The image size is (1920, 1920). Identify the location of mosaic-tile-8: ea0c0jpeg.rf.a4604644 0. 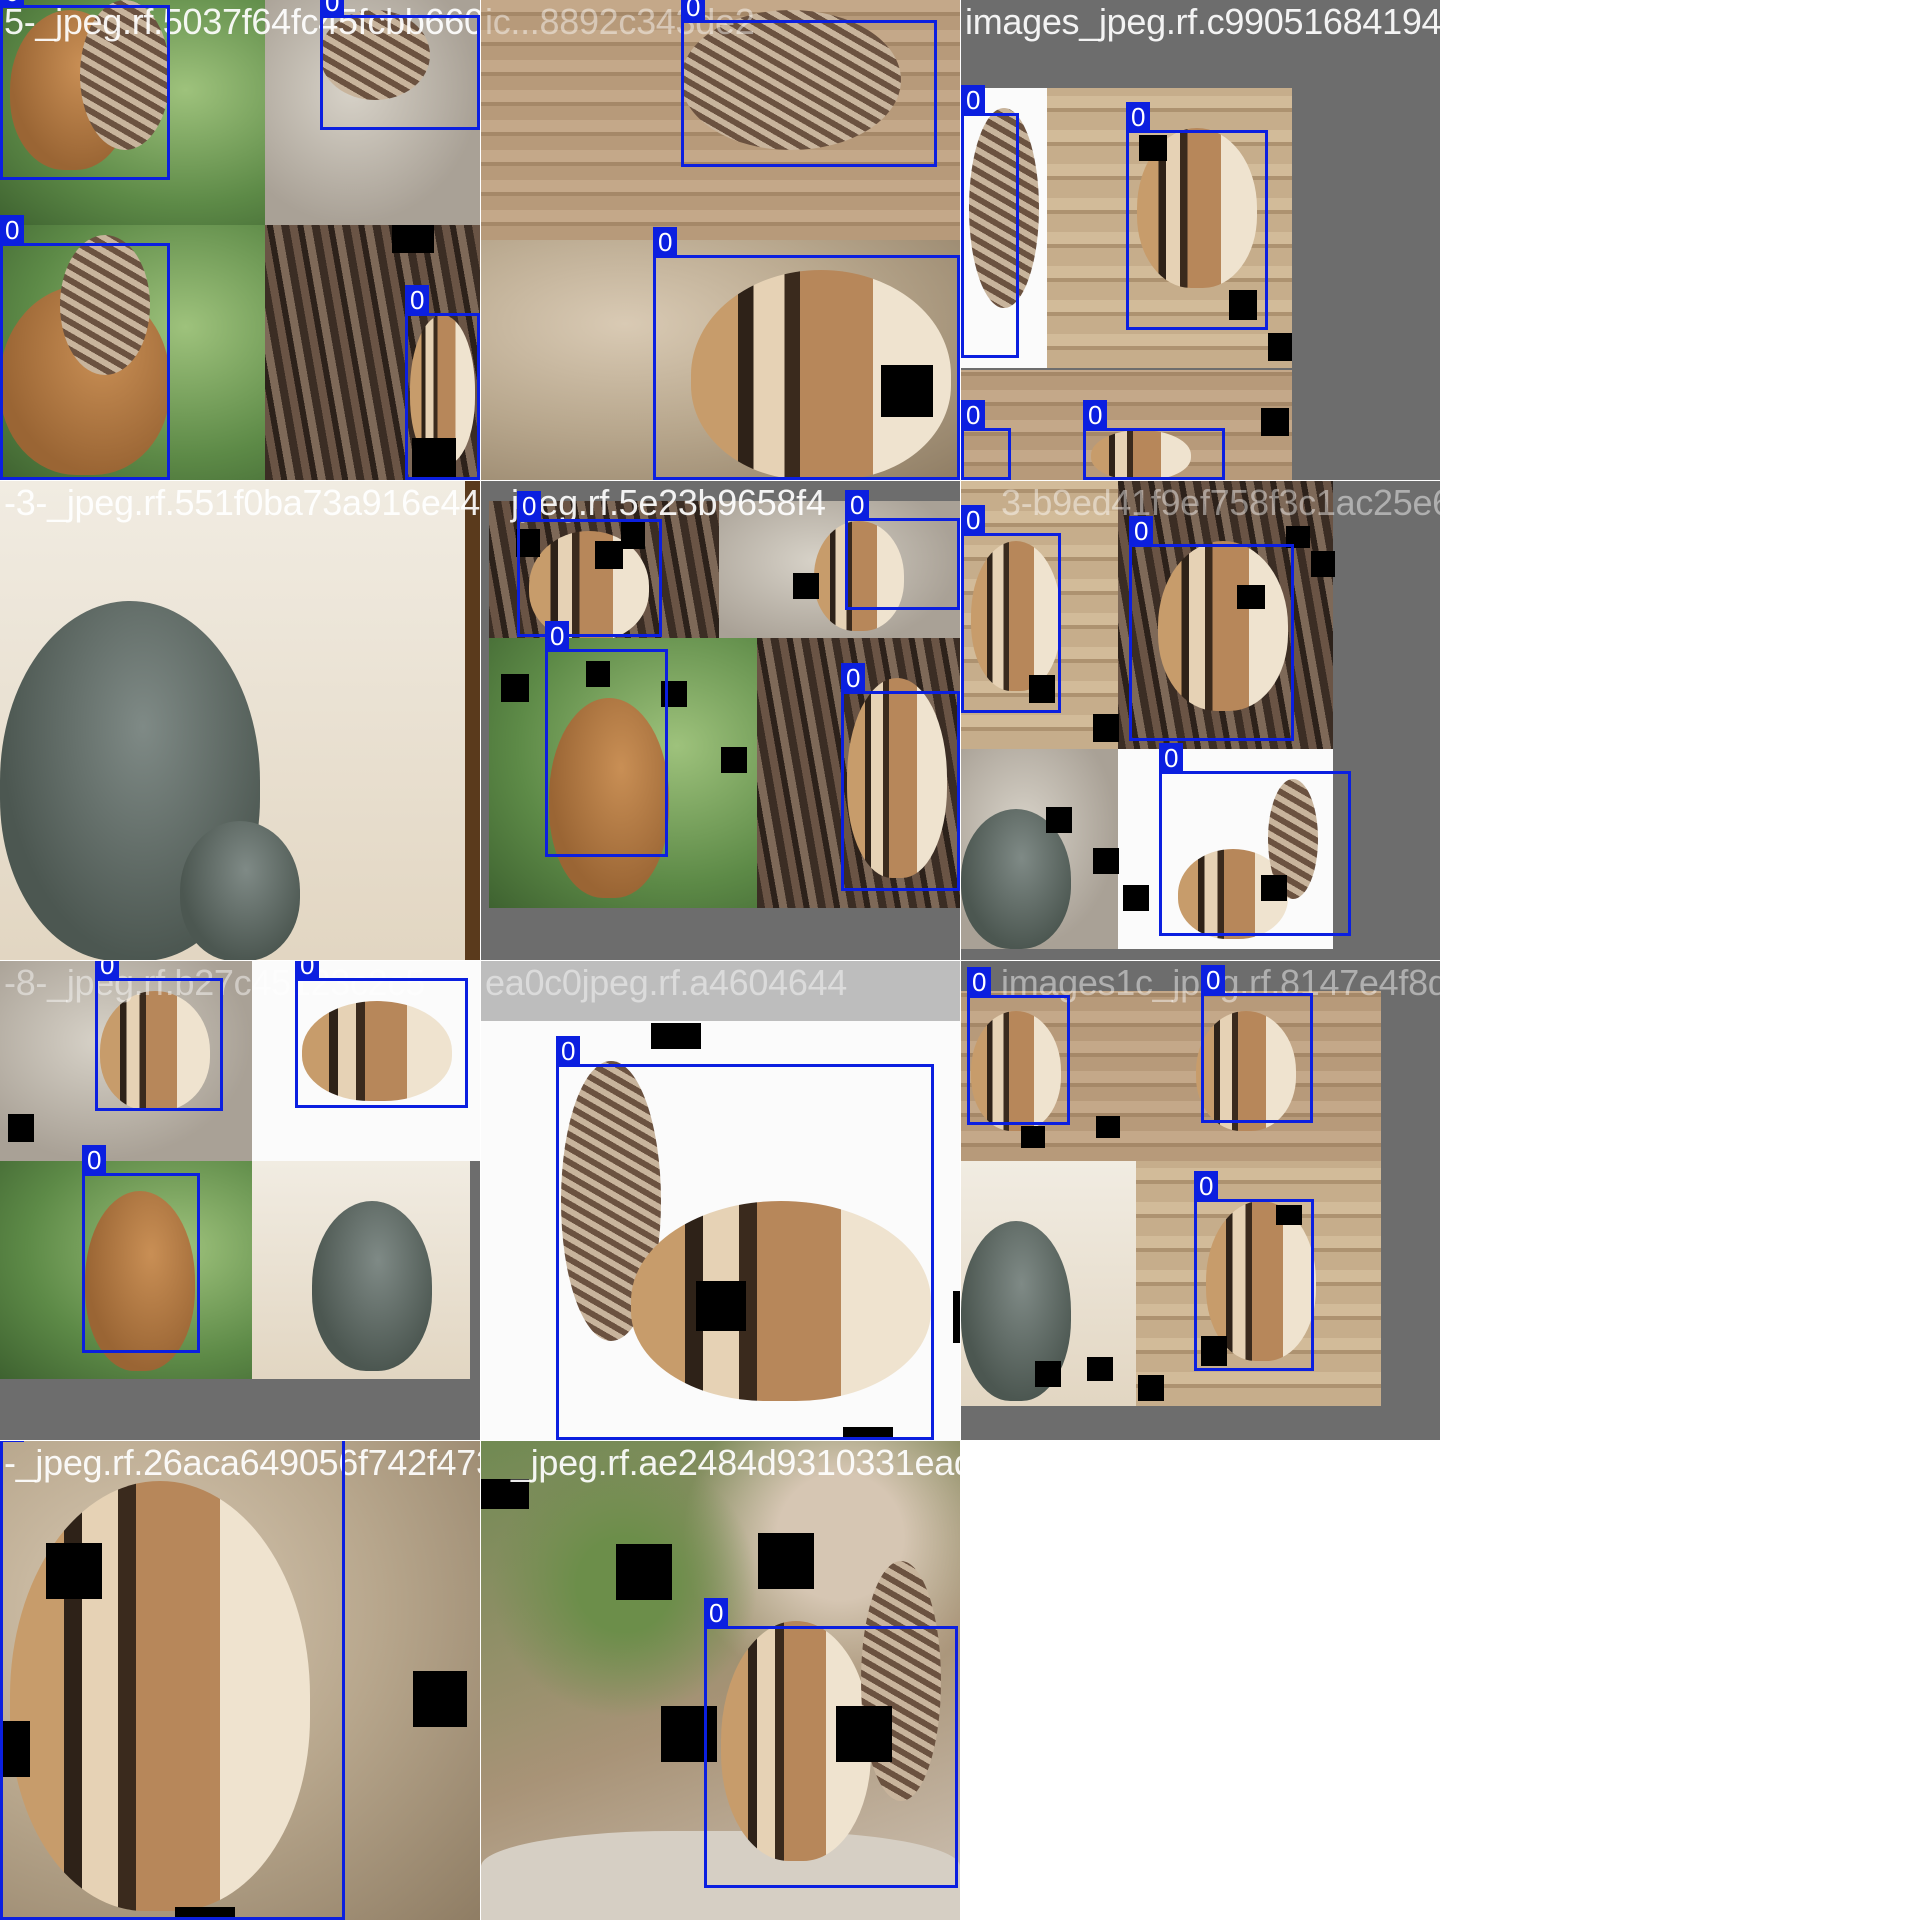
(720, 1200).